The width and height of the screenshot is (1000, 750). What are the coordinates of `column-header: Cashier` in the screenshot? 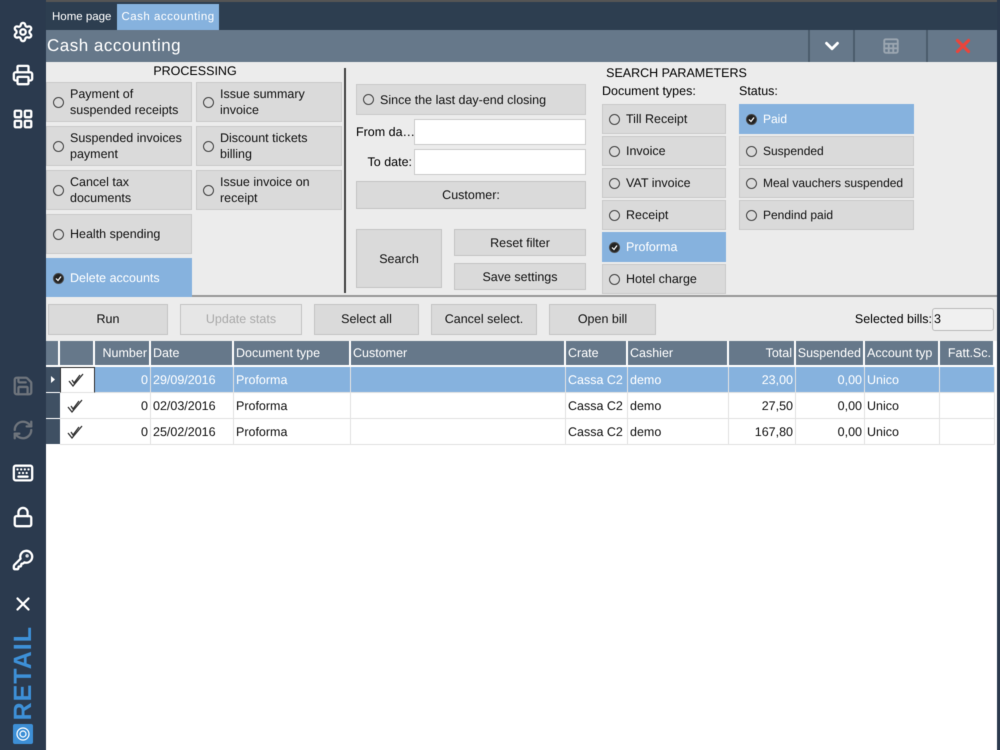 It's located at (678, 354).